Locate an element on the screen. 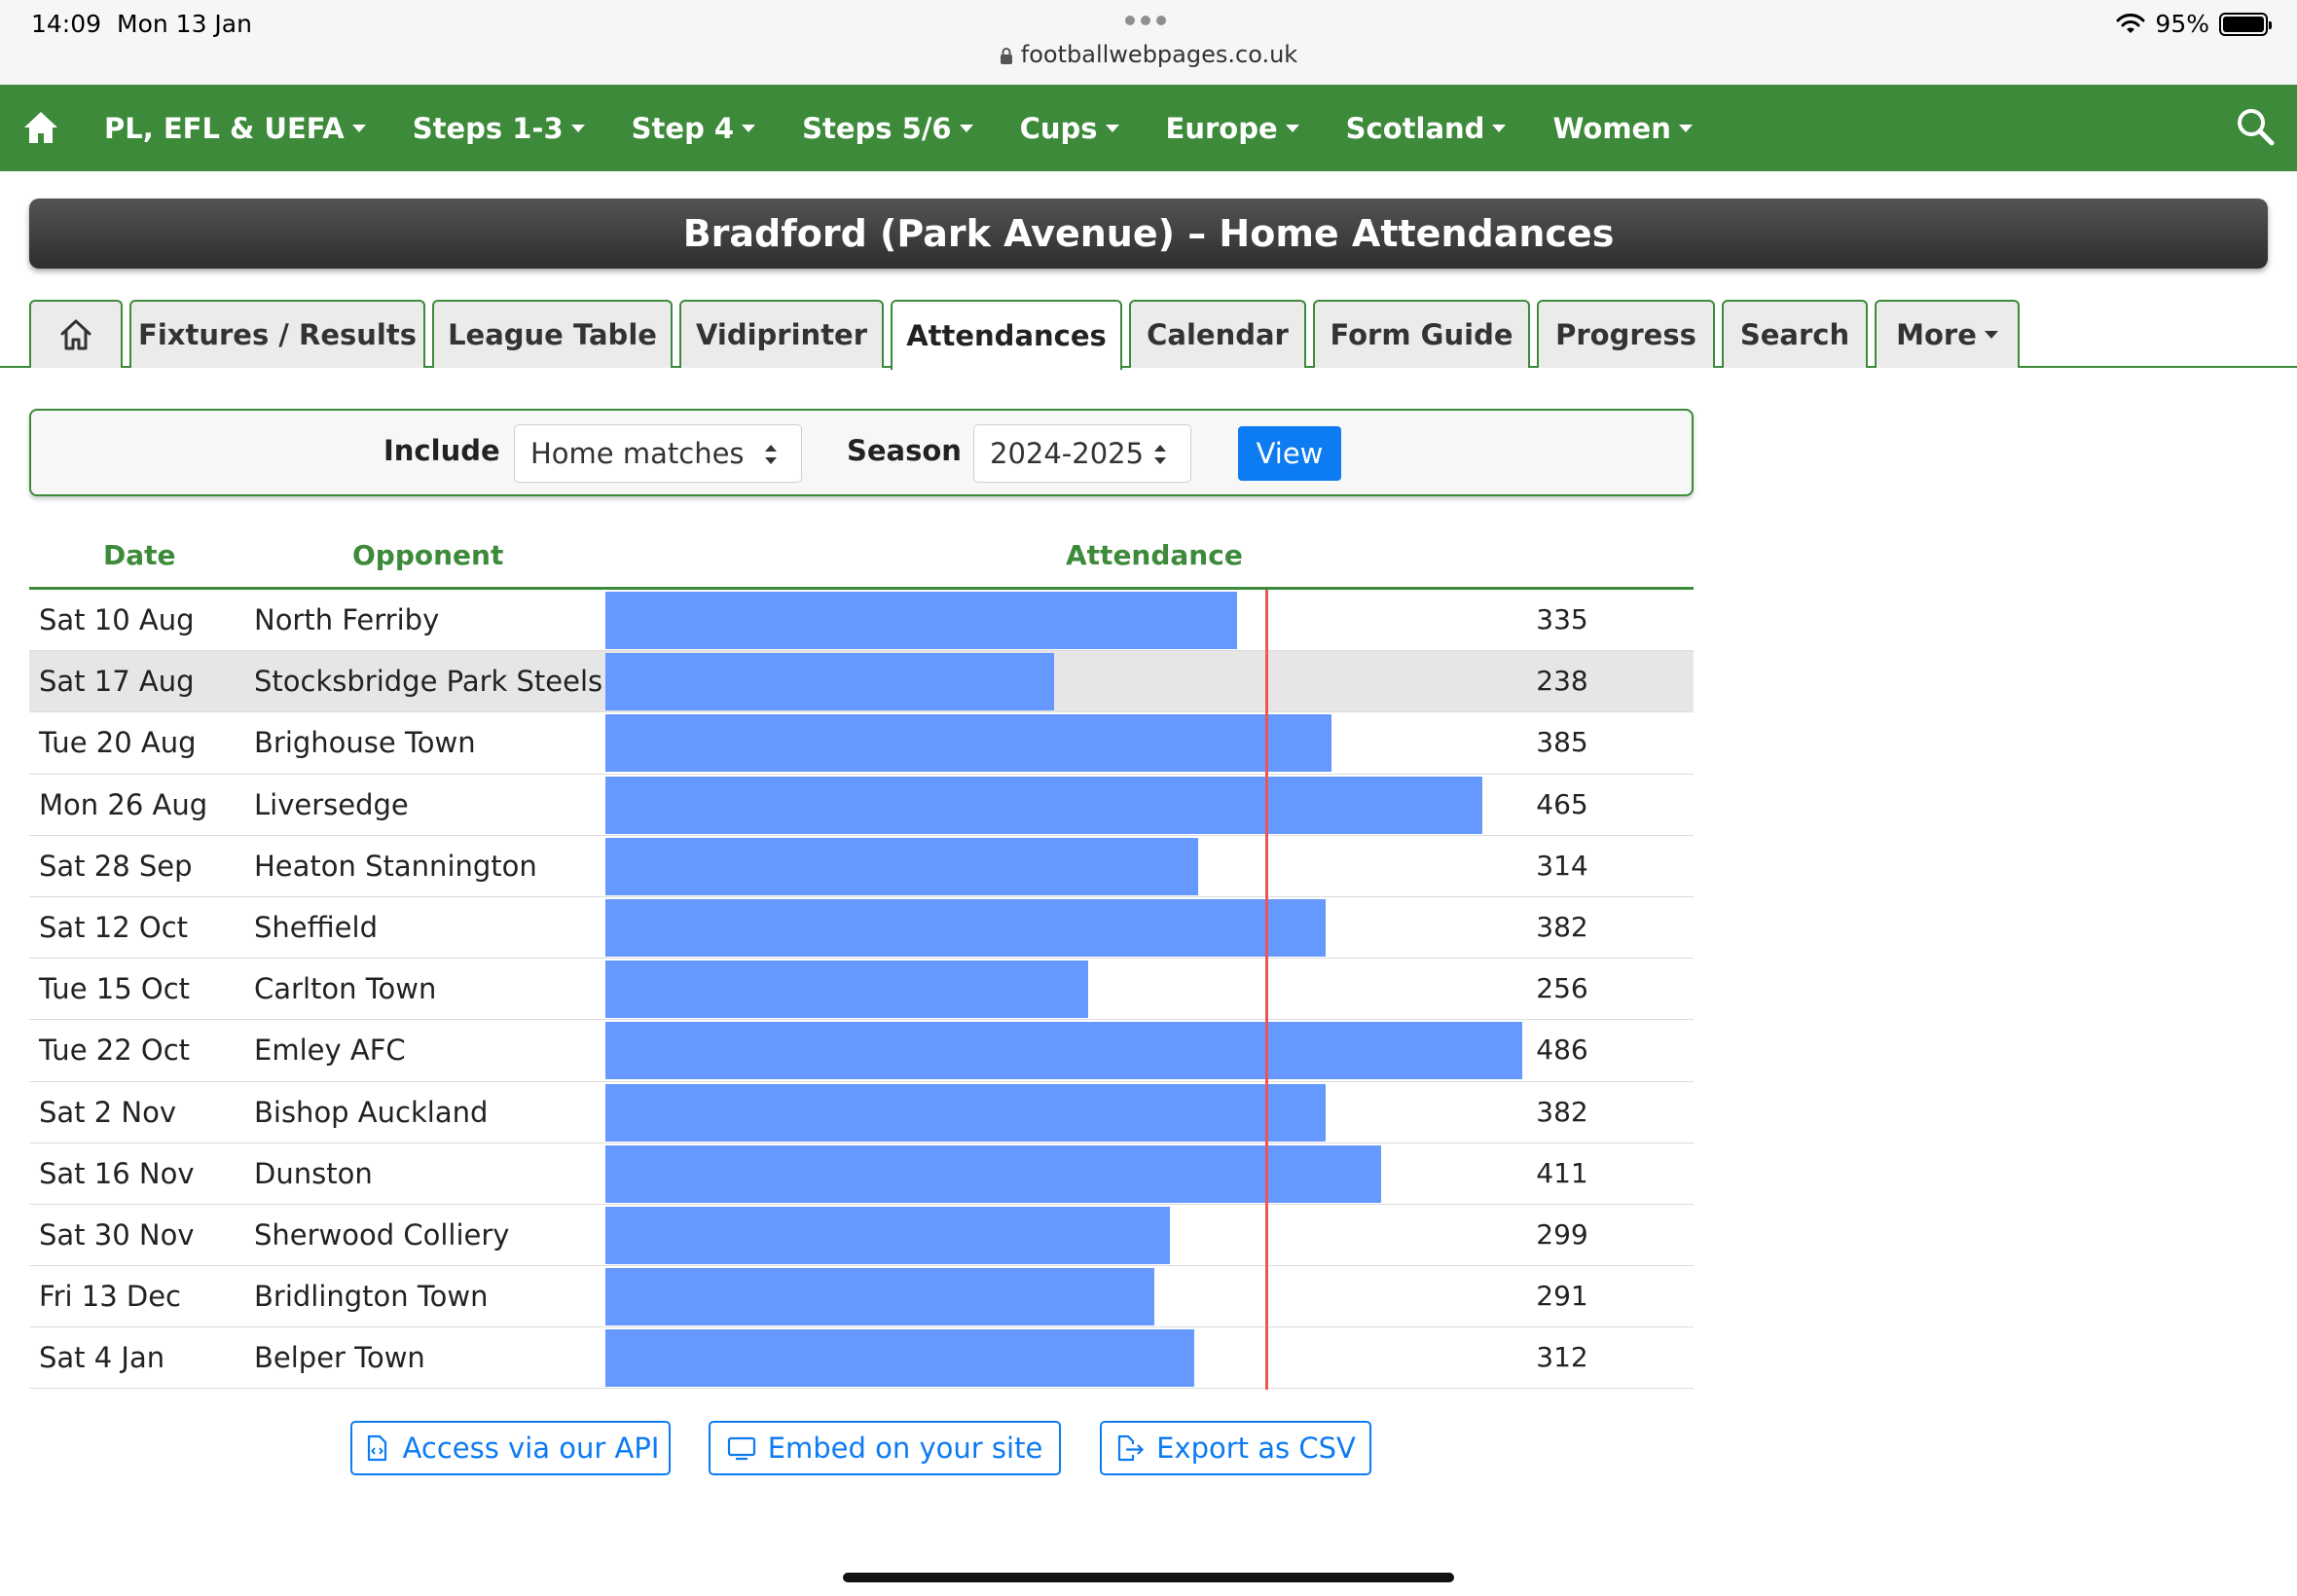  nav-item-europe: Europe is located at coordinates (1232, 128).